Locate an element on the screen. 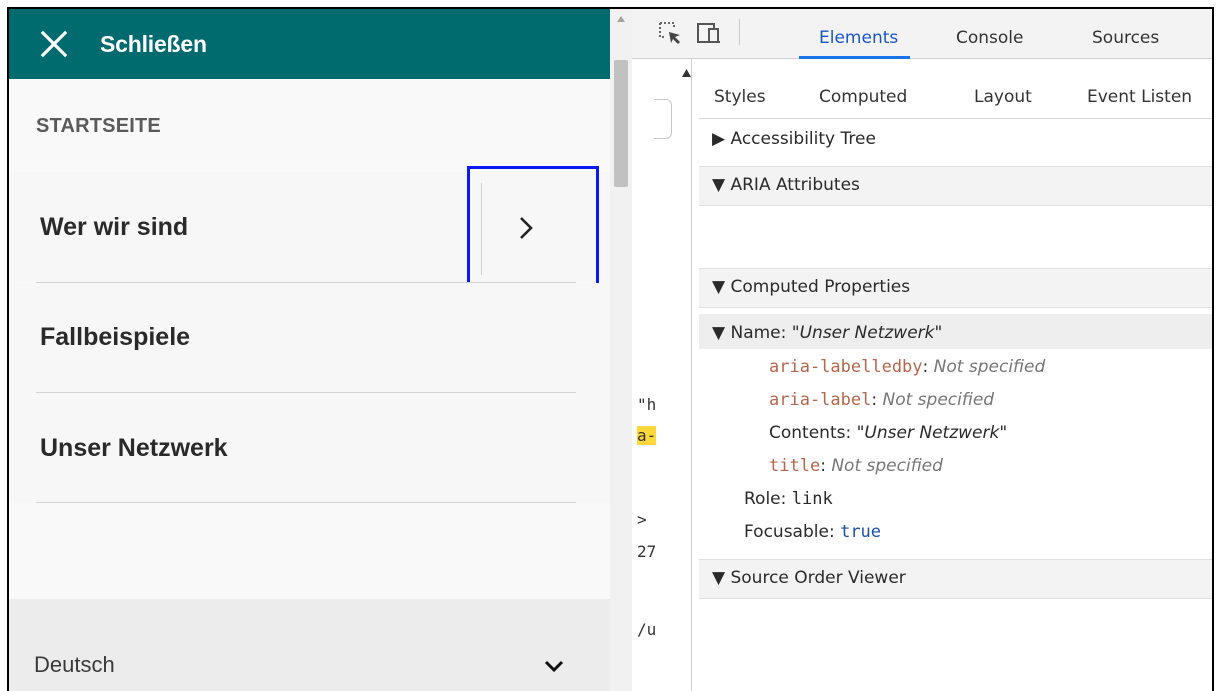 The width and height of the screenshot is (1221, 691). focusable-row: Focusable: true is located at coordinates (812, 532).